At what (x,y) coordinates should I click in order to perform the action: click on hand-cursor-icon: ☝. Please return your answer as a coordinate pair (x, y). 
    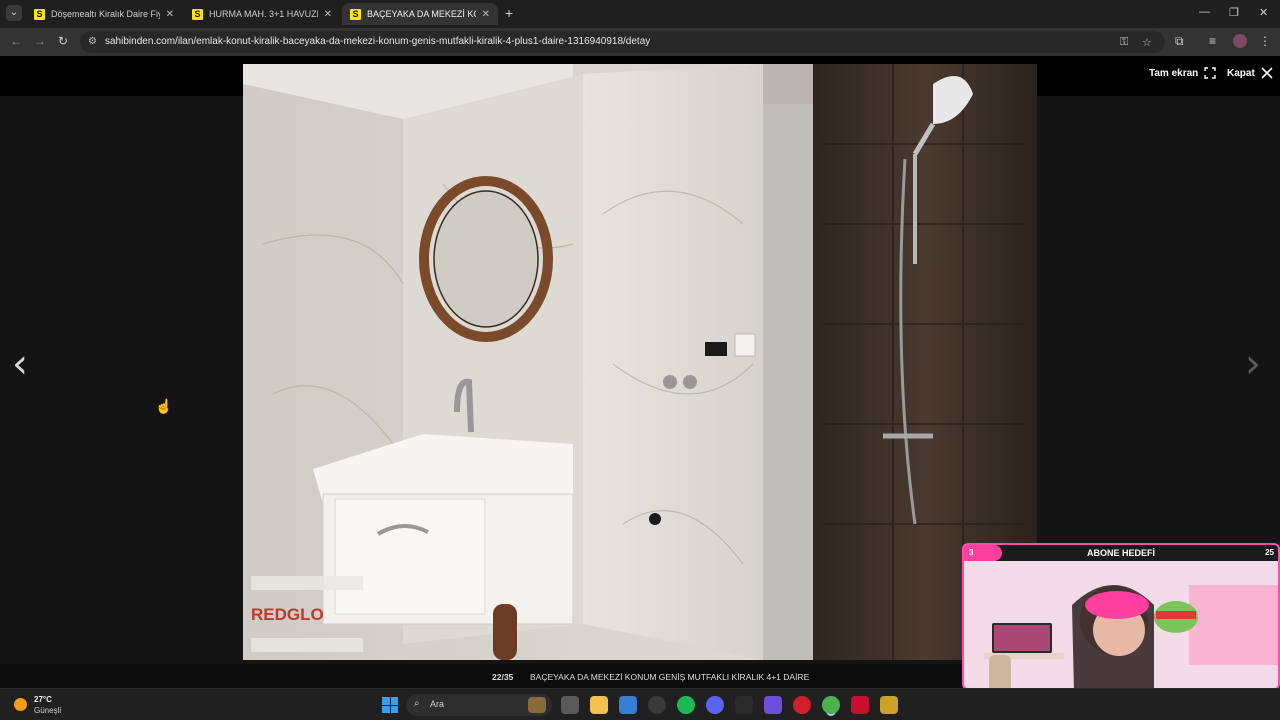
    Looking at the image, I should click on (164, 406).